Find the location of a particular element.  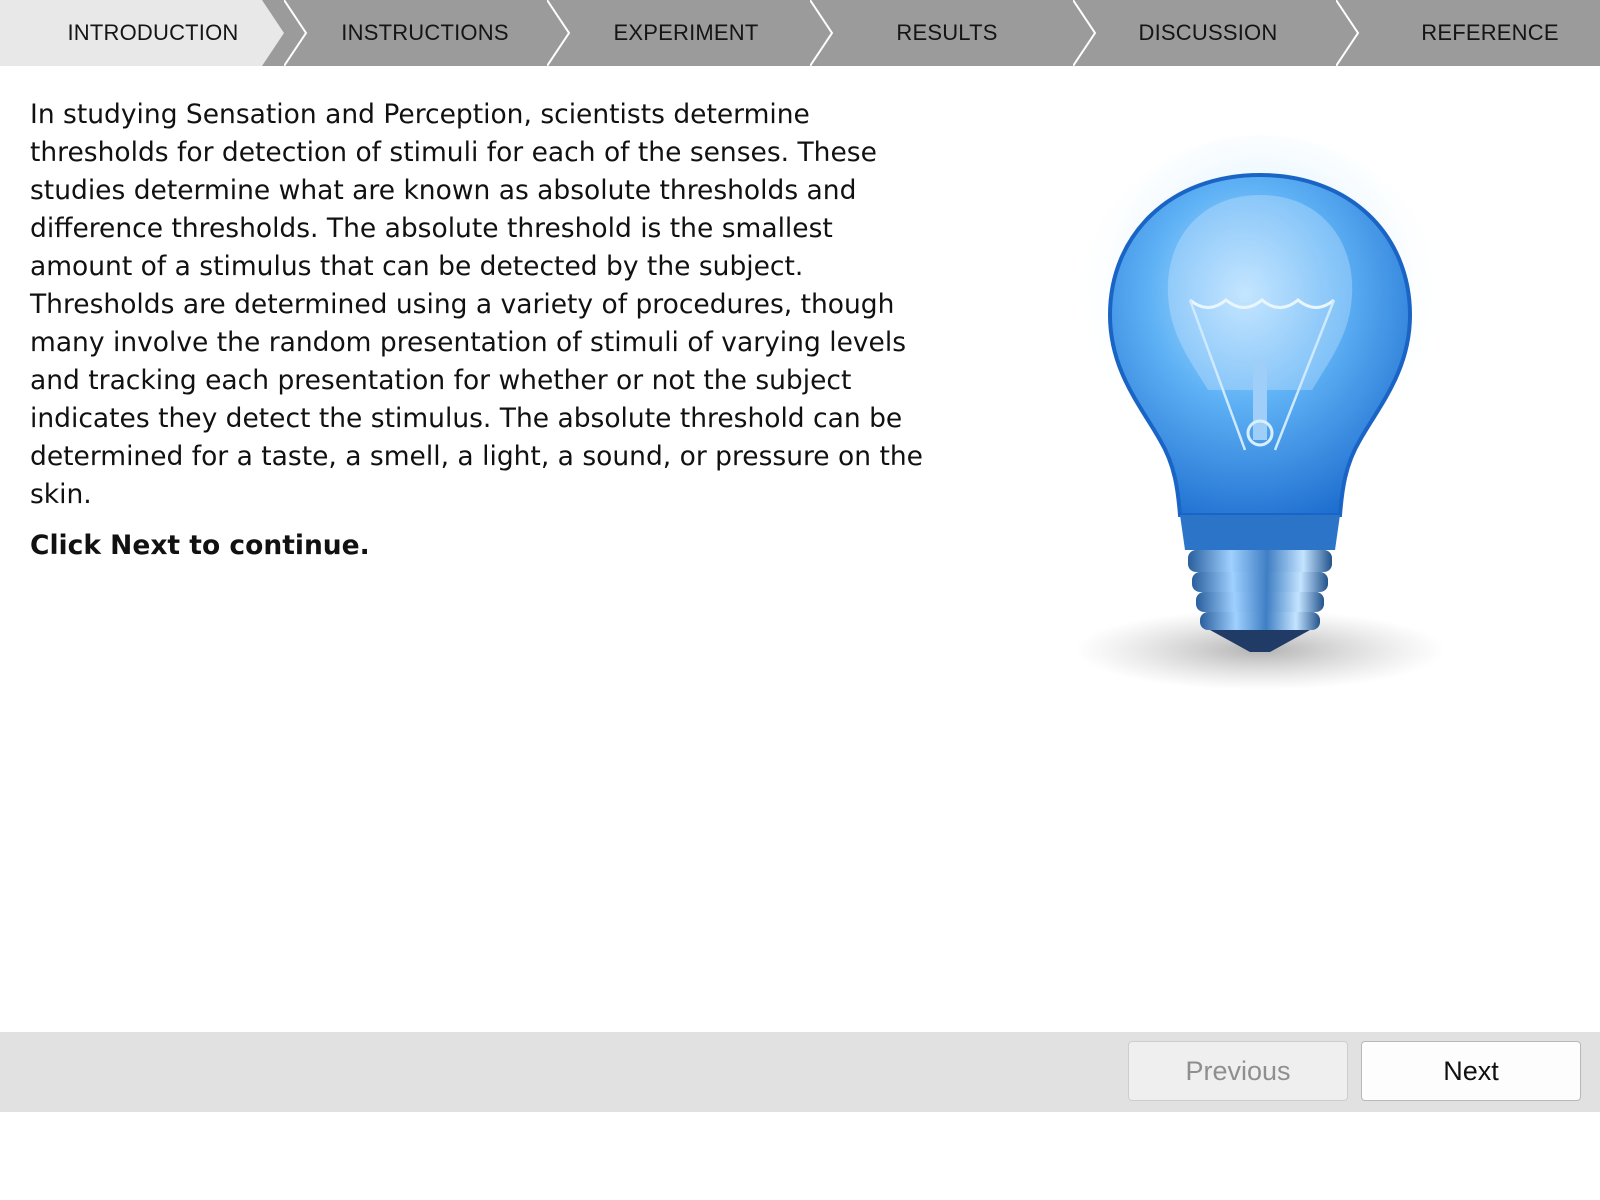

tab-introduction: INTRODUCTION is located at coordinates (153, 33).